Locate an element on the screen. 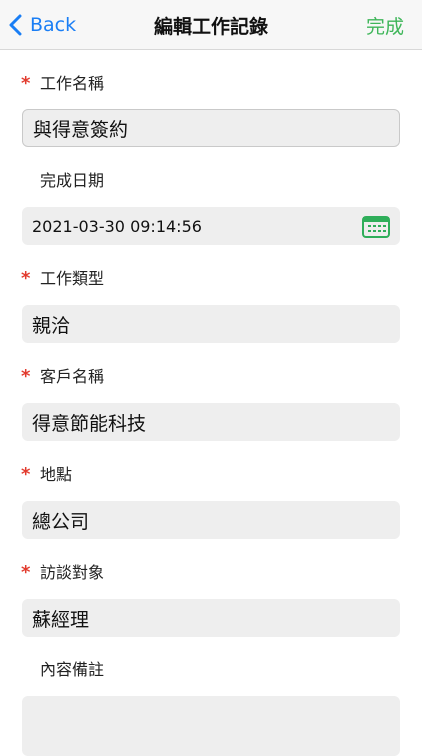 This screenshot has height=756, width=422. interviewee-input: 蘇經理 is located at coordinates (211, 618).